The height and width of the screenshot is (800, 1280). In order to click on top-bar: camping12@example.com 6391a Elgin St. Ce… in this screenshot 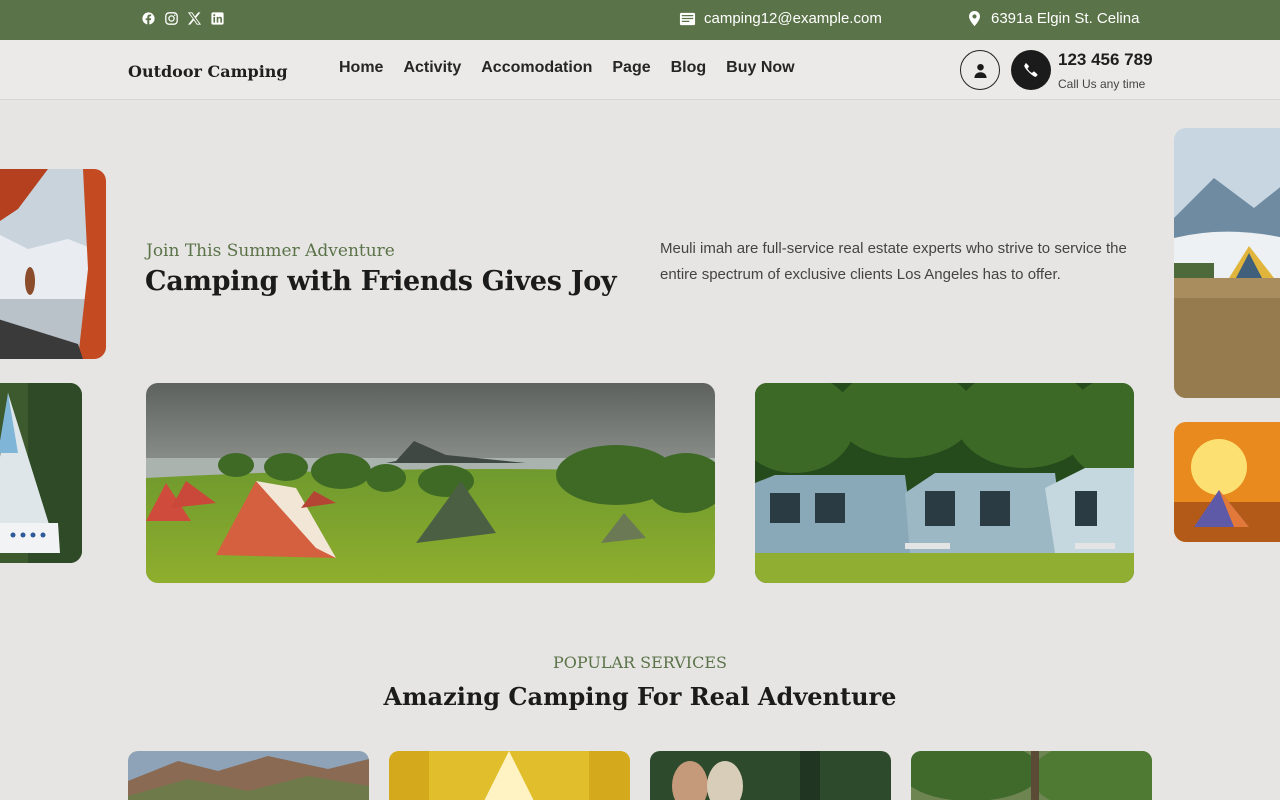, I will do `click(640, 20)`.